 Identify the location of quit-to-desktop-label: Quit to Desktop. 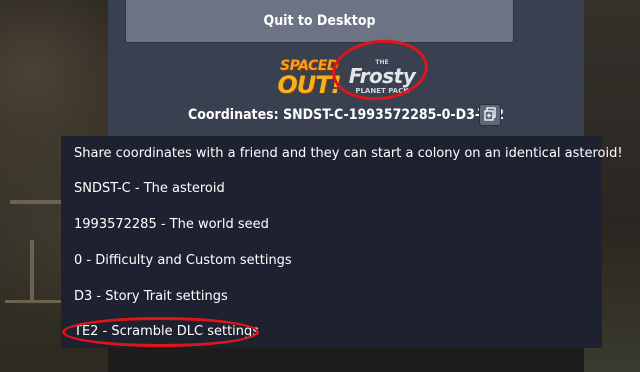
(319, 21).